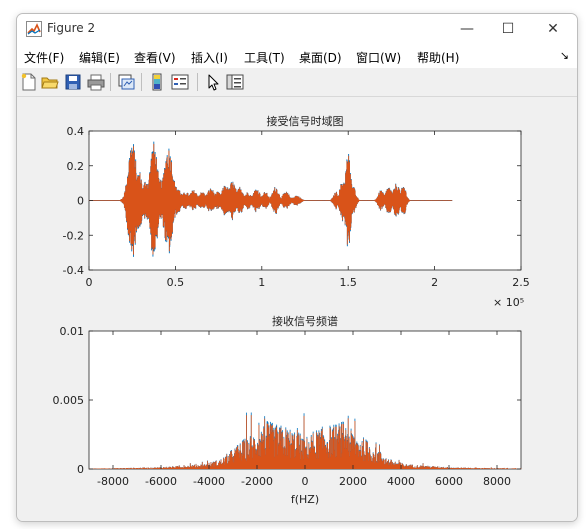 The height and width of the screenshot is (529, 588). Describe the element at coordinates (71, 28) in the screenshot. I see `window-title: Figure 2` at that location.